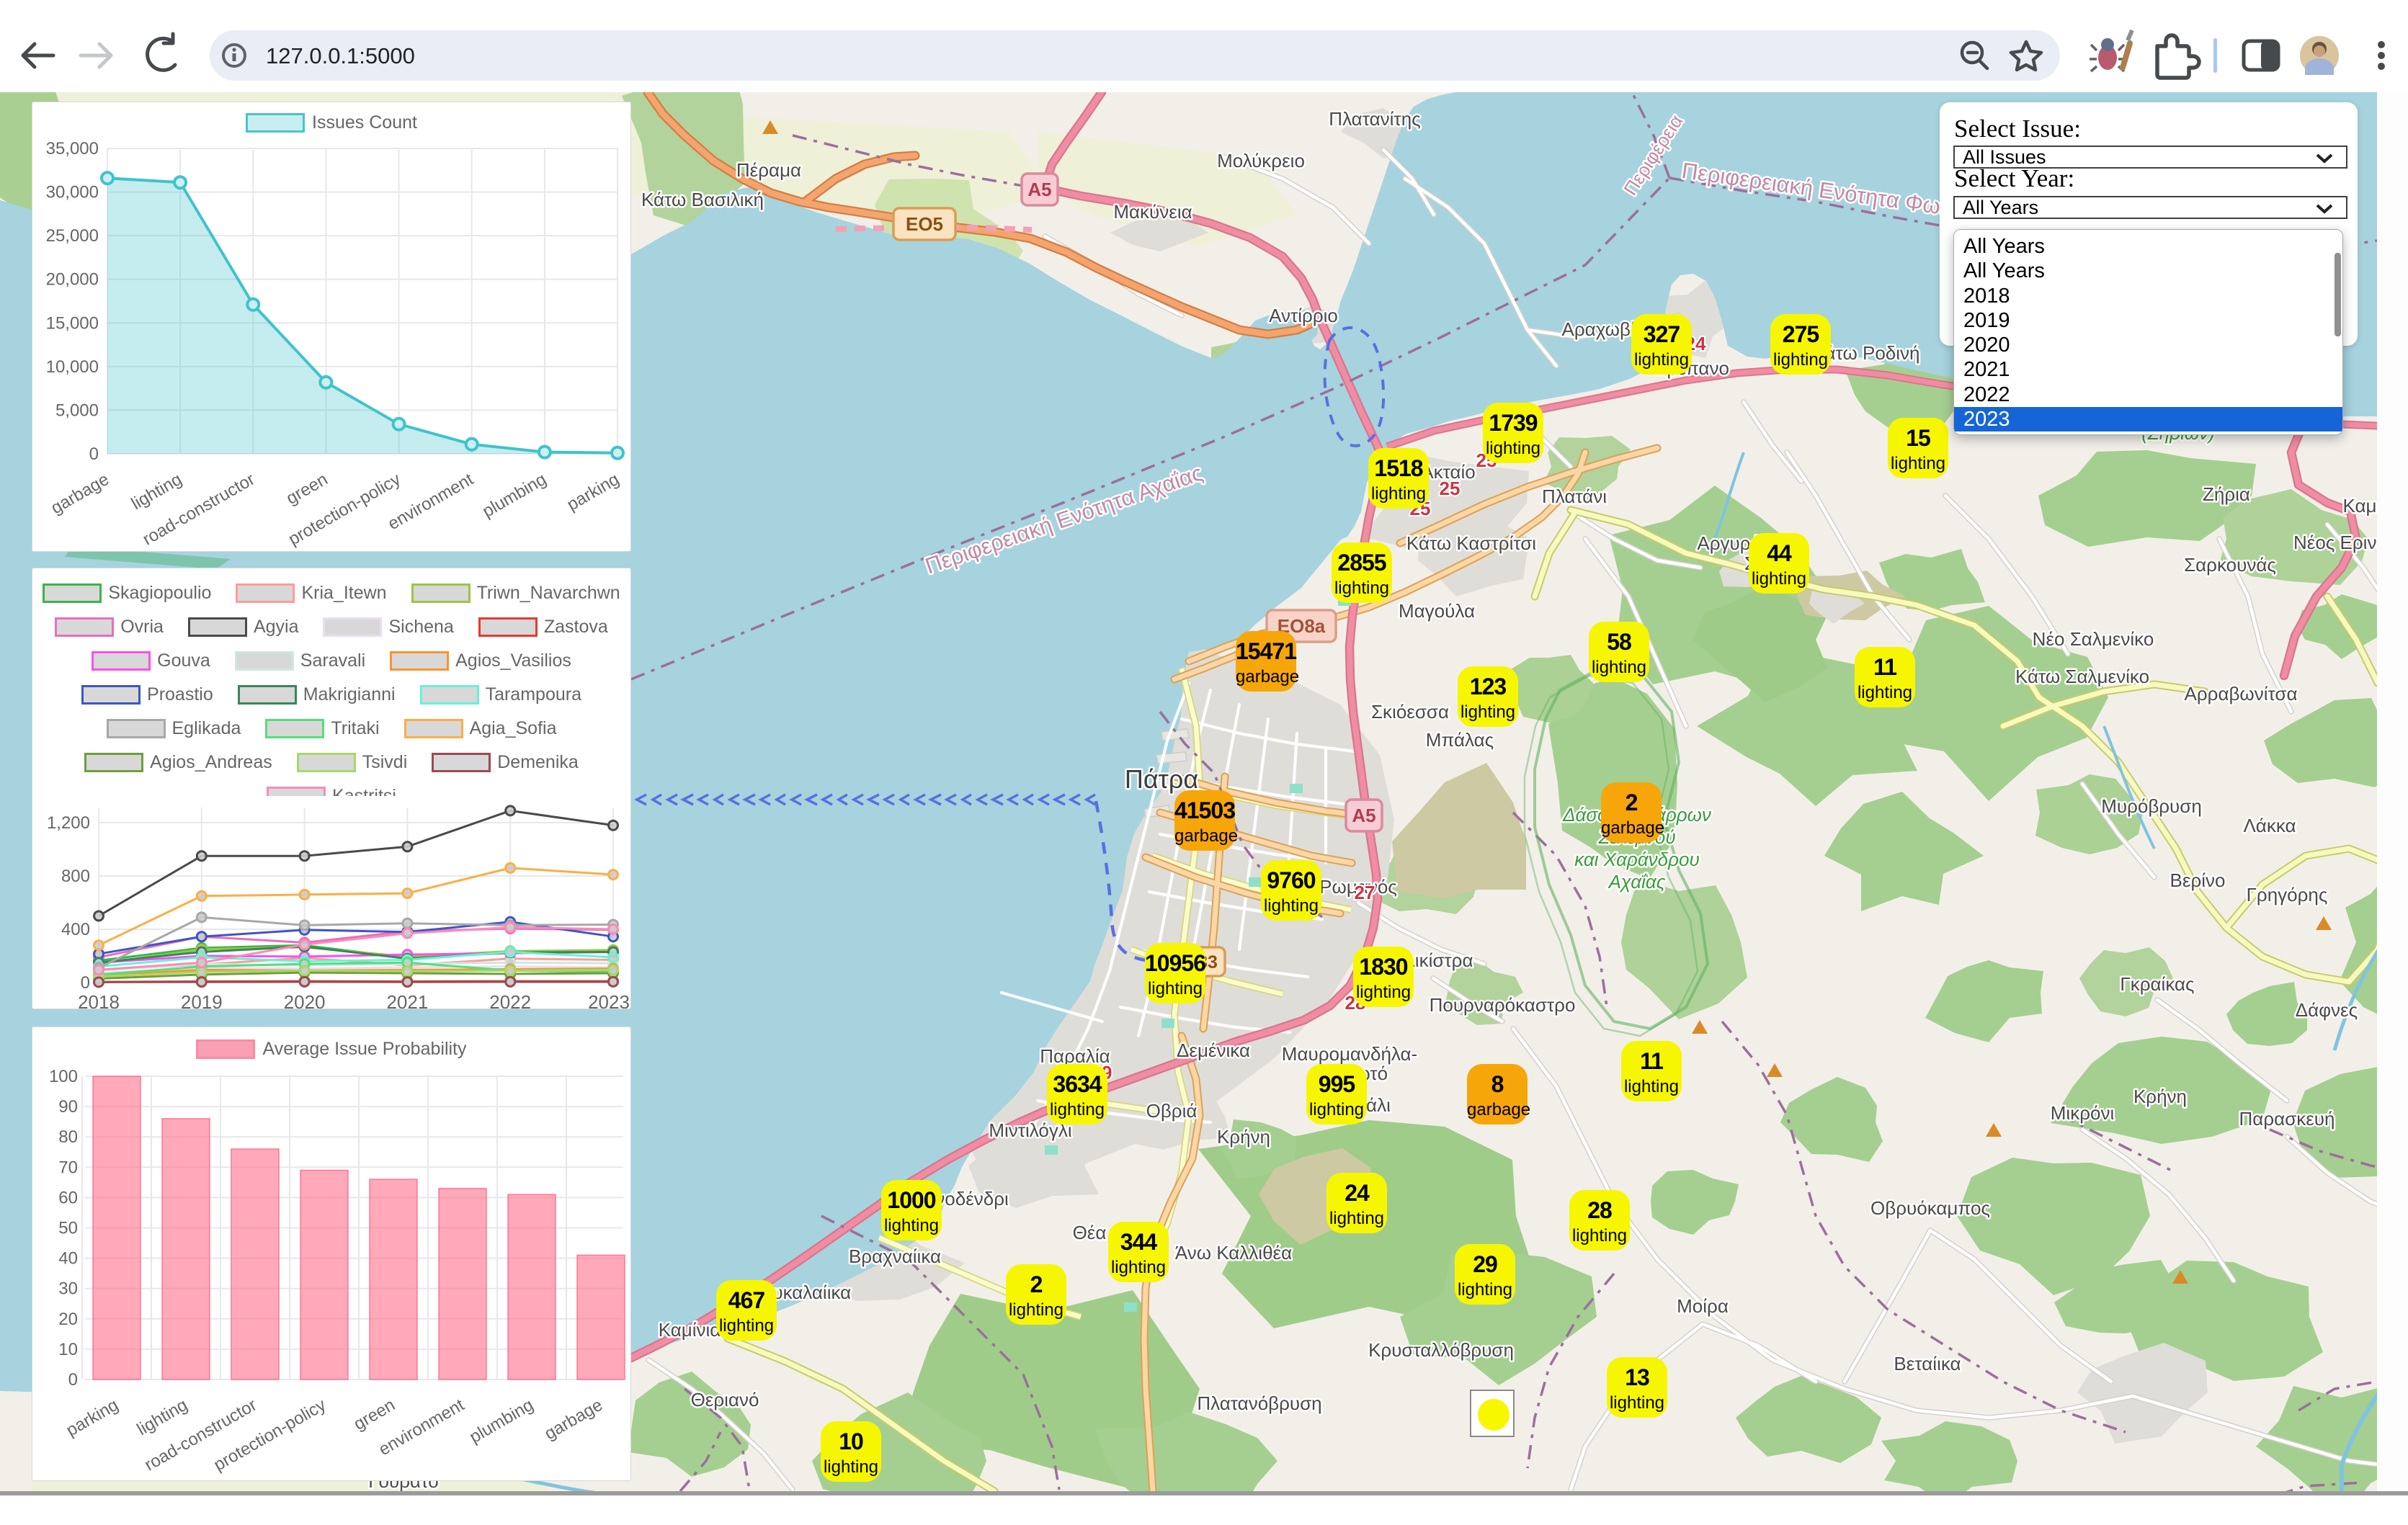 The width and height of the screenshot is (2408, 1525). Describe the element at coordinates (68, 1167) in the screenshot. I see `svg-text: 70` at that location.